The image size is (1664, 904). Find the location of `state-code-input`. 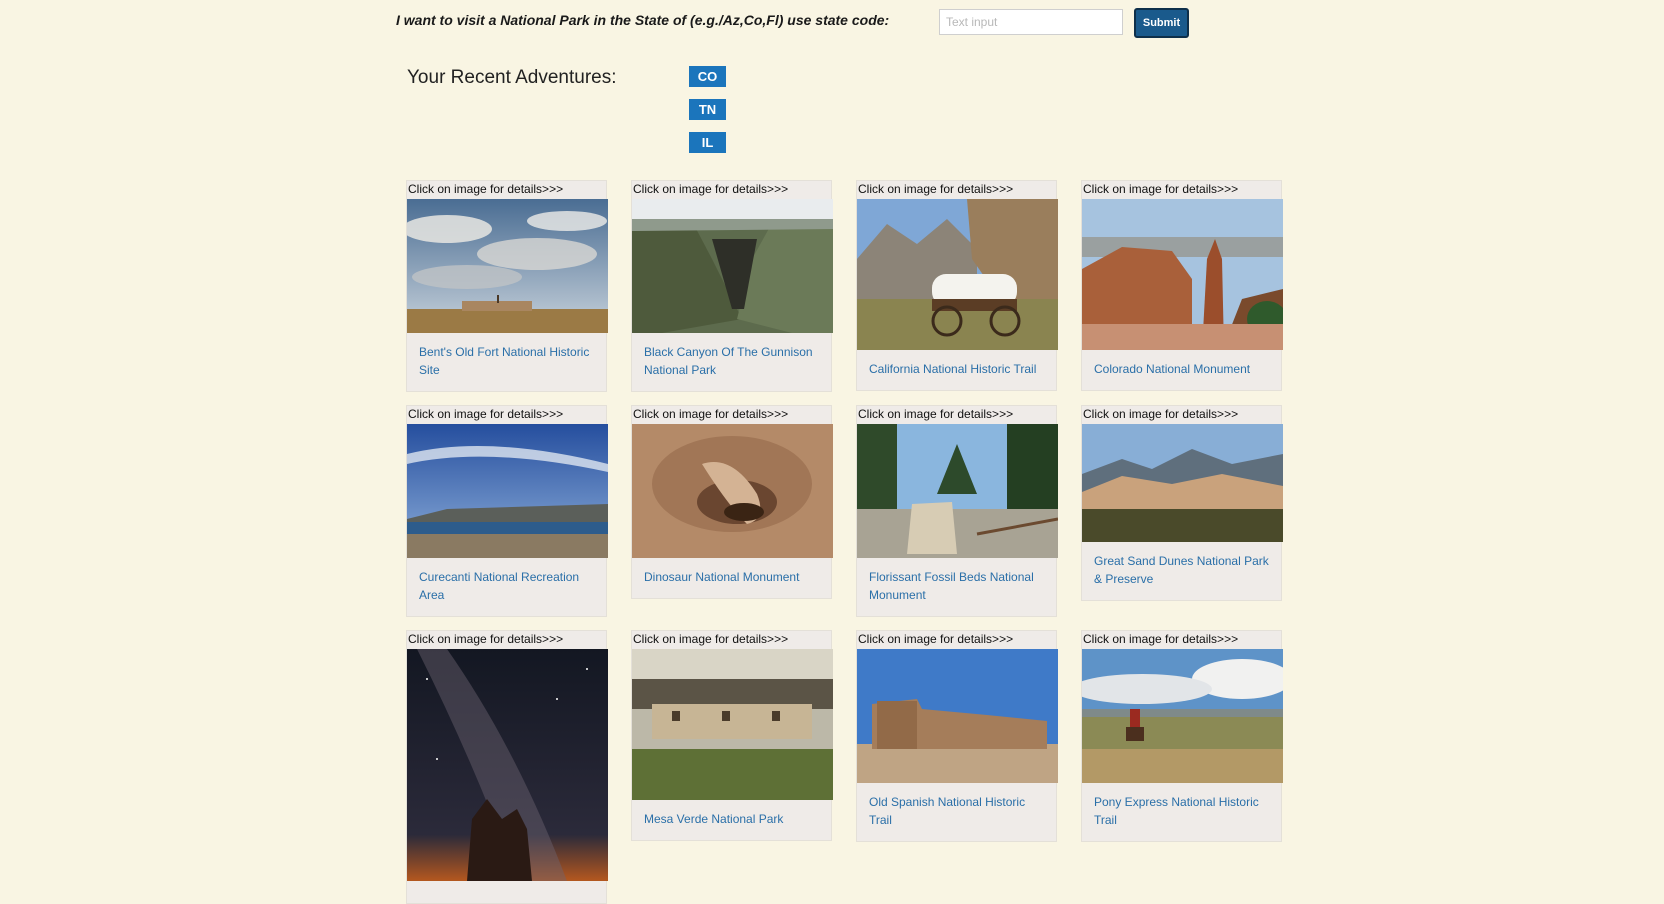

state-code-input is located at coordinates (1031, 22).